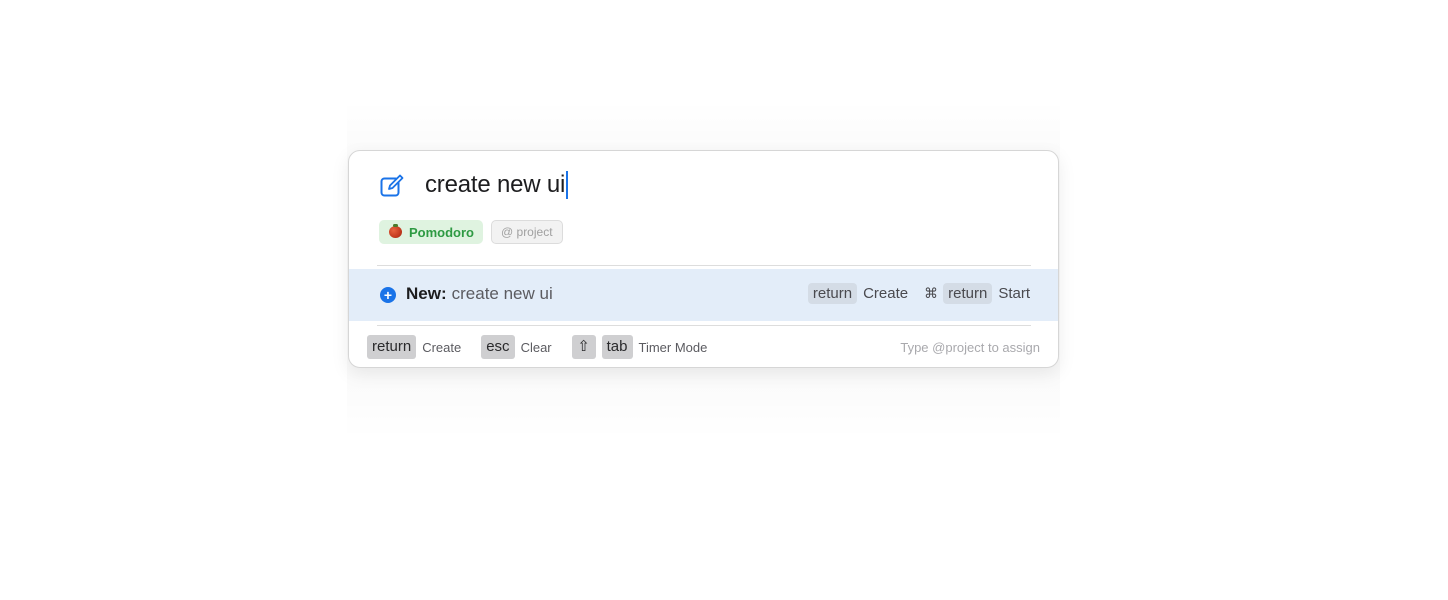 This screenshot has height=600, width=1448. What do you see at coordinates (388, 295) in the screenshot?
I see `plus-circle-icon: +` at bounding box center [388, 295].